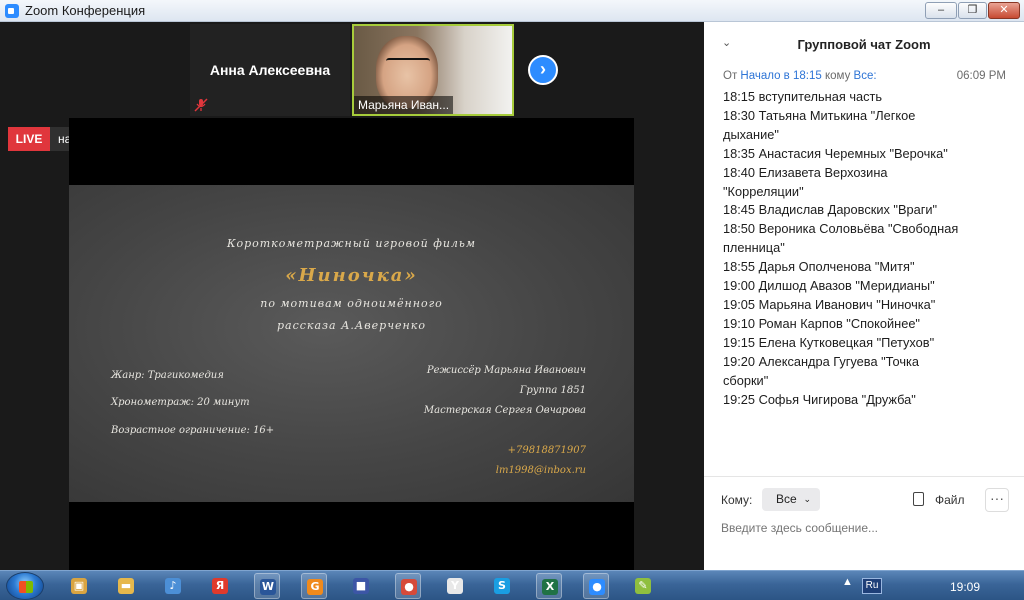 The image size is (1024, 600). I want to click on muted-mic-icon, so click(201, 105).